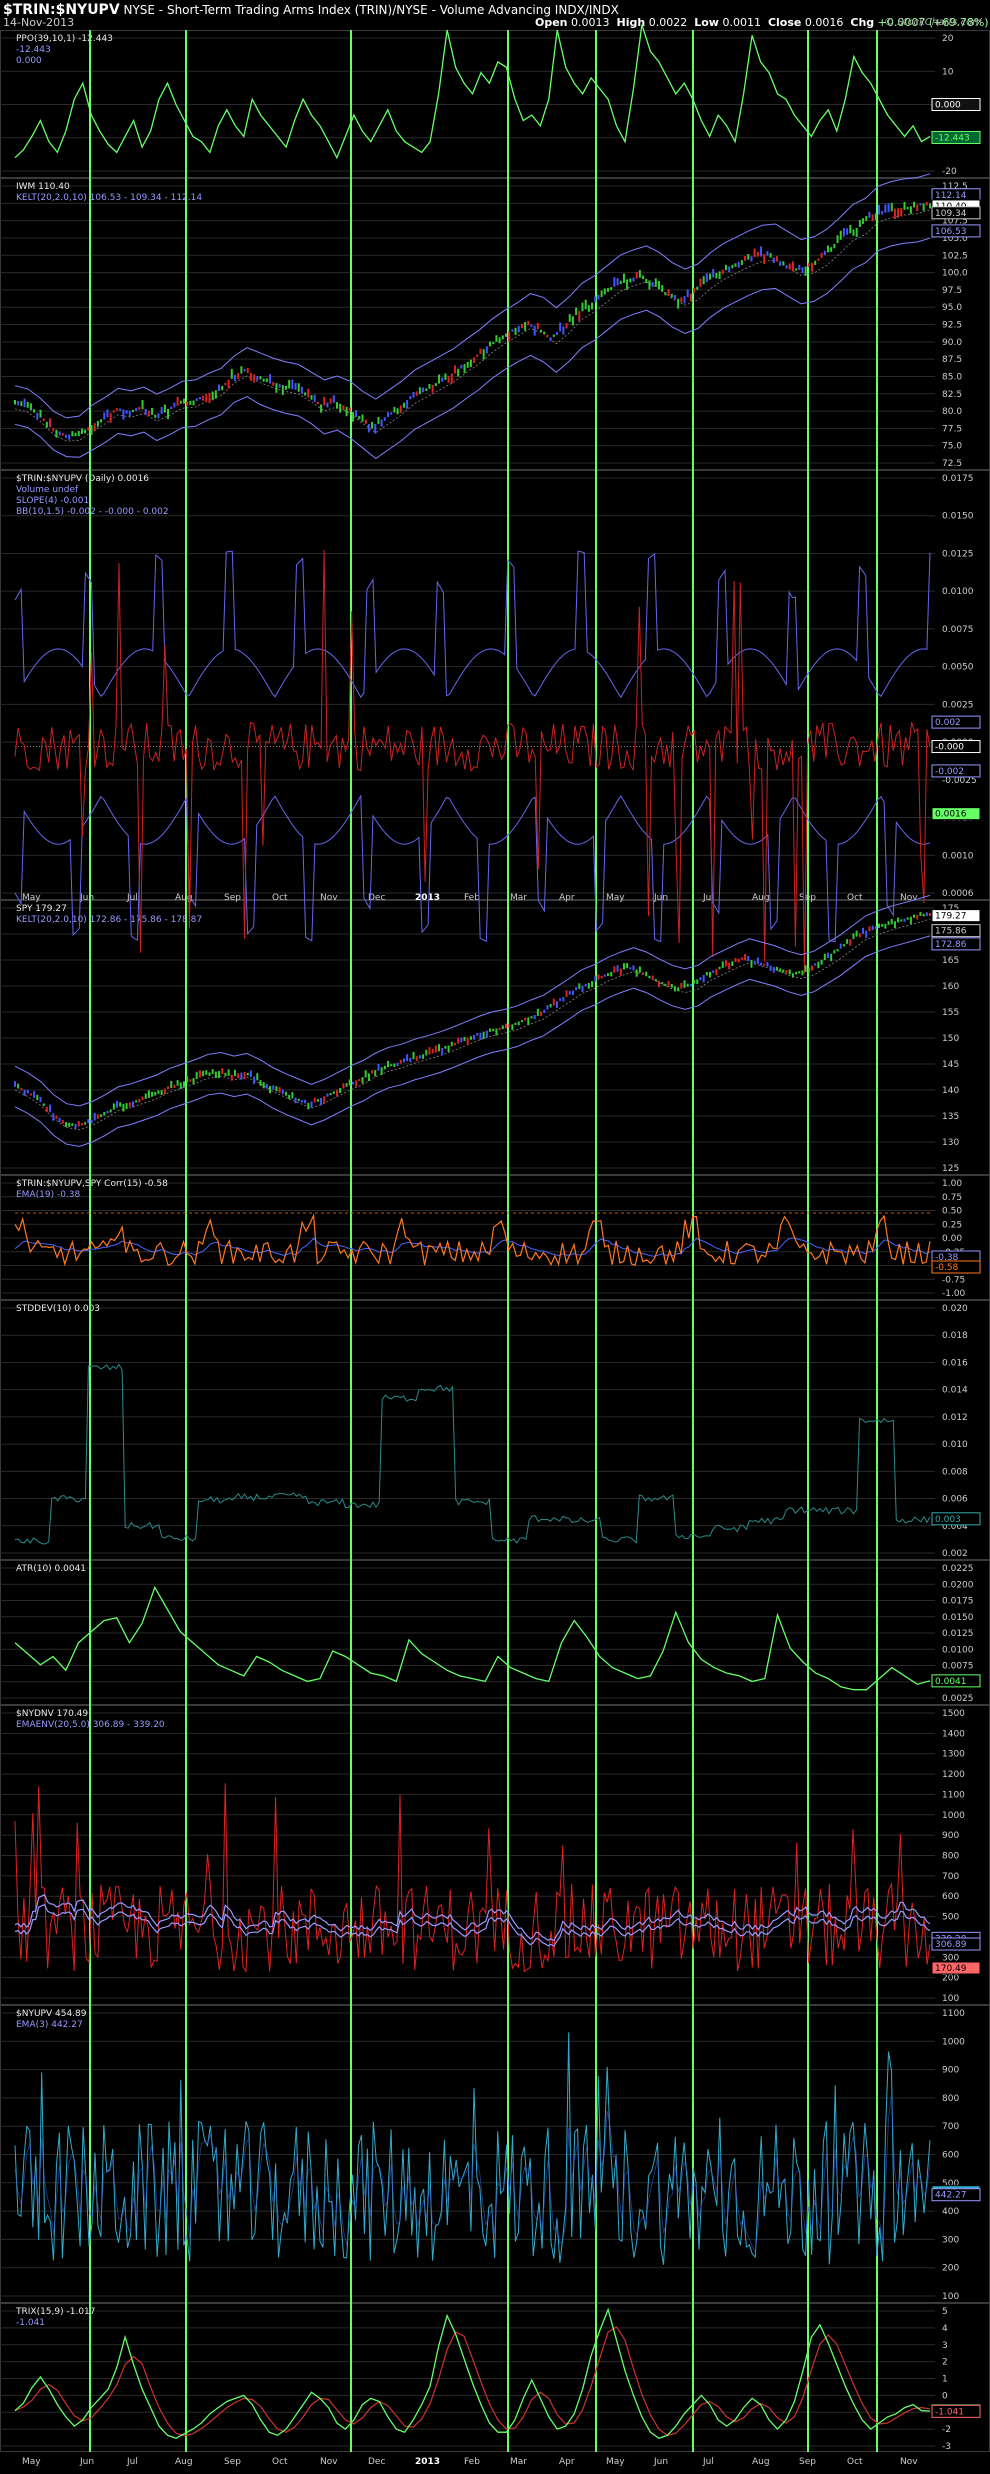 Image resolution: width=990 pixels, height=2474 pixels. I want to click on legend-entry: STDDEV(10) 0.003, so click(58, 1309).